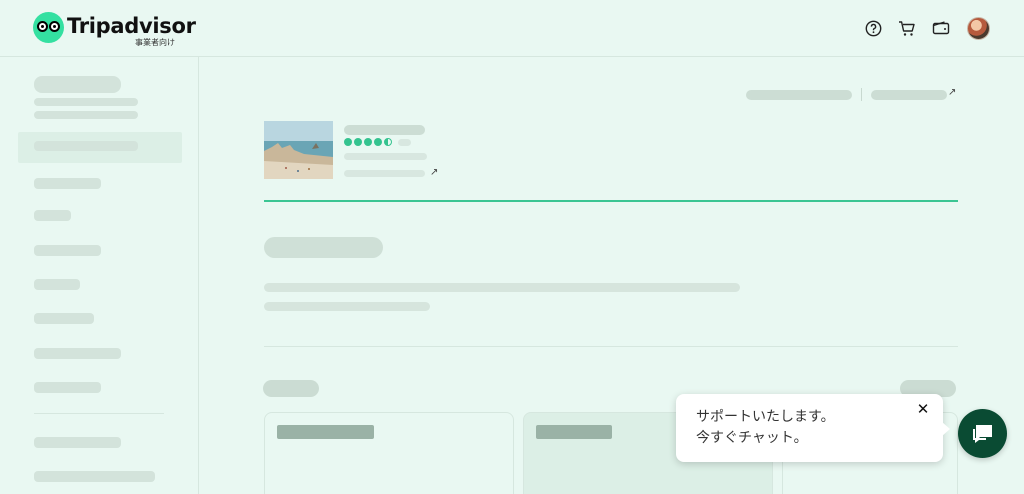 The height and width of the screenshot is (494, 1024). I want to click on section-divider, so click(611, 346).